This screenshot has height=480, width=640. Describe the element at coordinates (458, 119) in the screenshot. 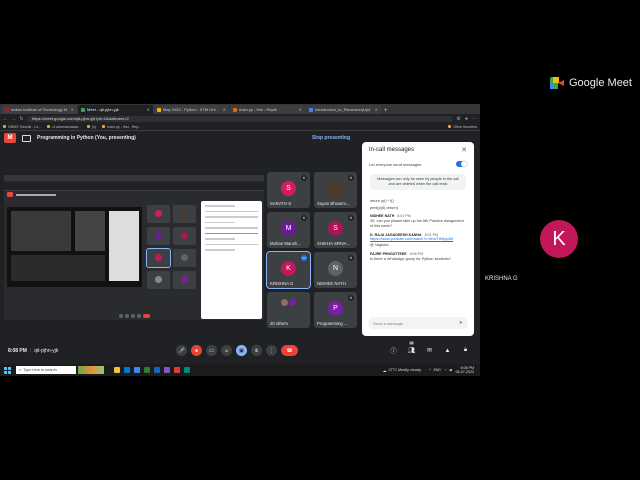

I see `extensions-icon: ⚙` at that location.